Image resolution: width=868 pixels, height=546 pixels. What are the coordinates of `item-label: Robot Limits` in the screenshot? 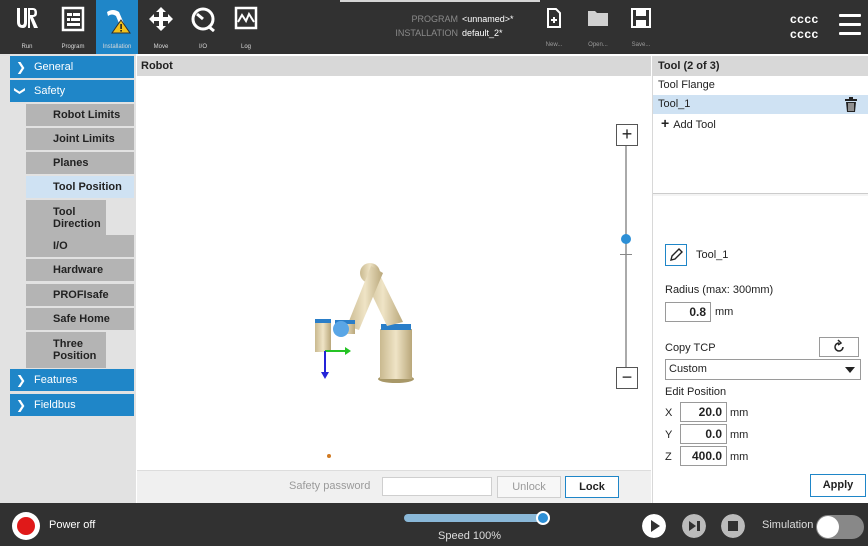 It's located at (87, 115).